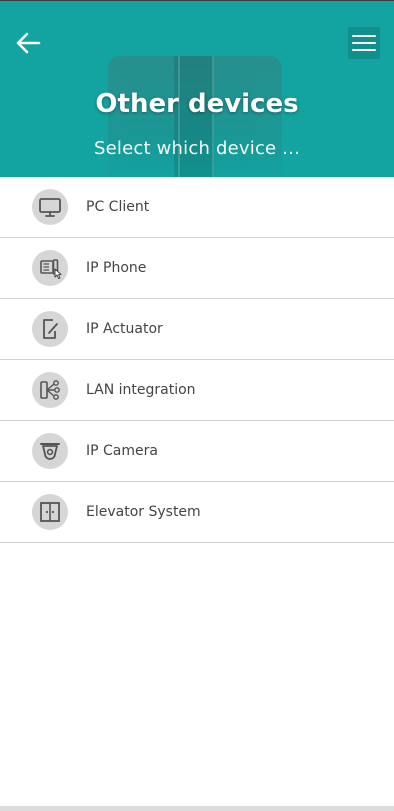 Image resolution: width=394 pixels, height=811 pixels. What do you see at coordinates (197, 808) in the screenshot?
I see `bottom-bar` at bounding box center [197, 808].